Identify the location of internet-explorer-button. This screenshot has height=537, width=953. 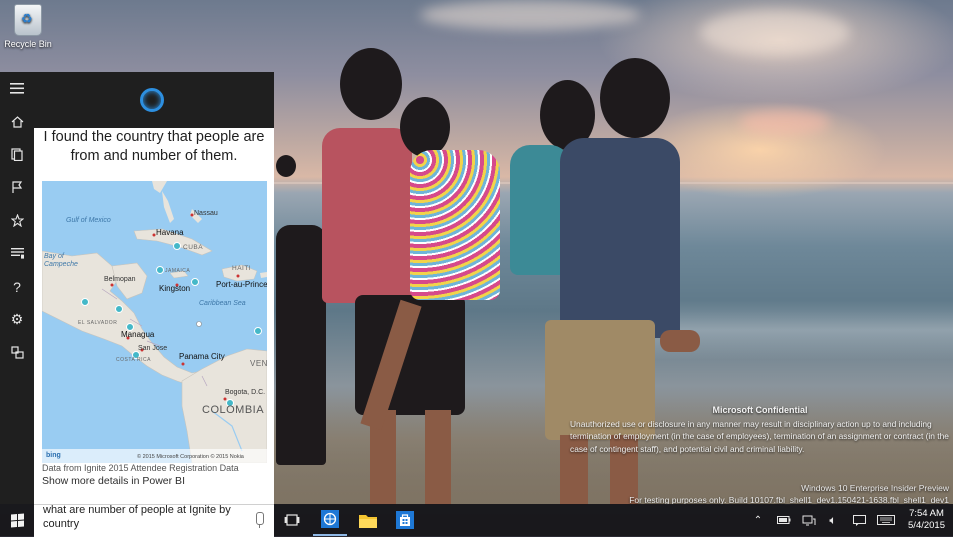
(330, 520).